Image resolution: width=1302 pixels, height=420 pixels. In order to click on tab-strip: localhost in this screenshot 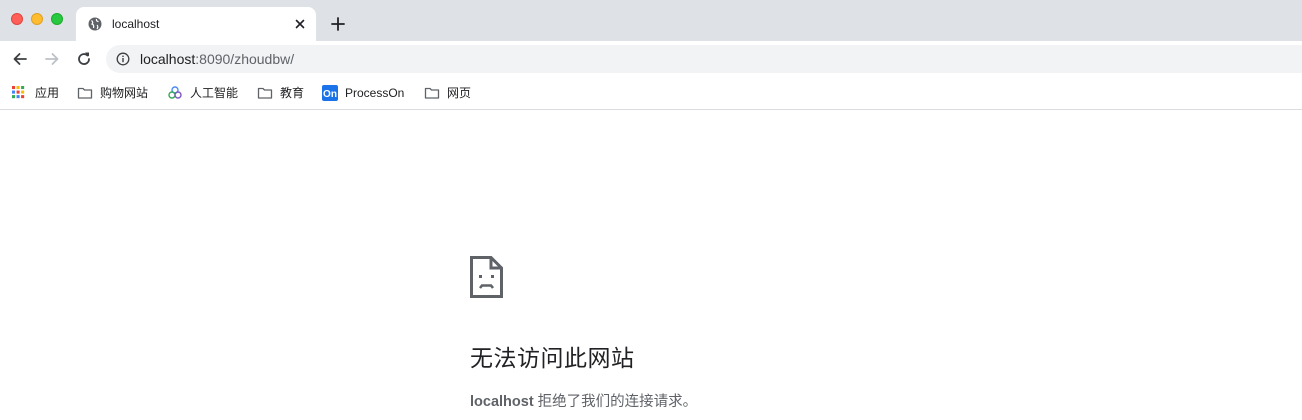, I will do `click(651, 20)`.